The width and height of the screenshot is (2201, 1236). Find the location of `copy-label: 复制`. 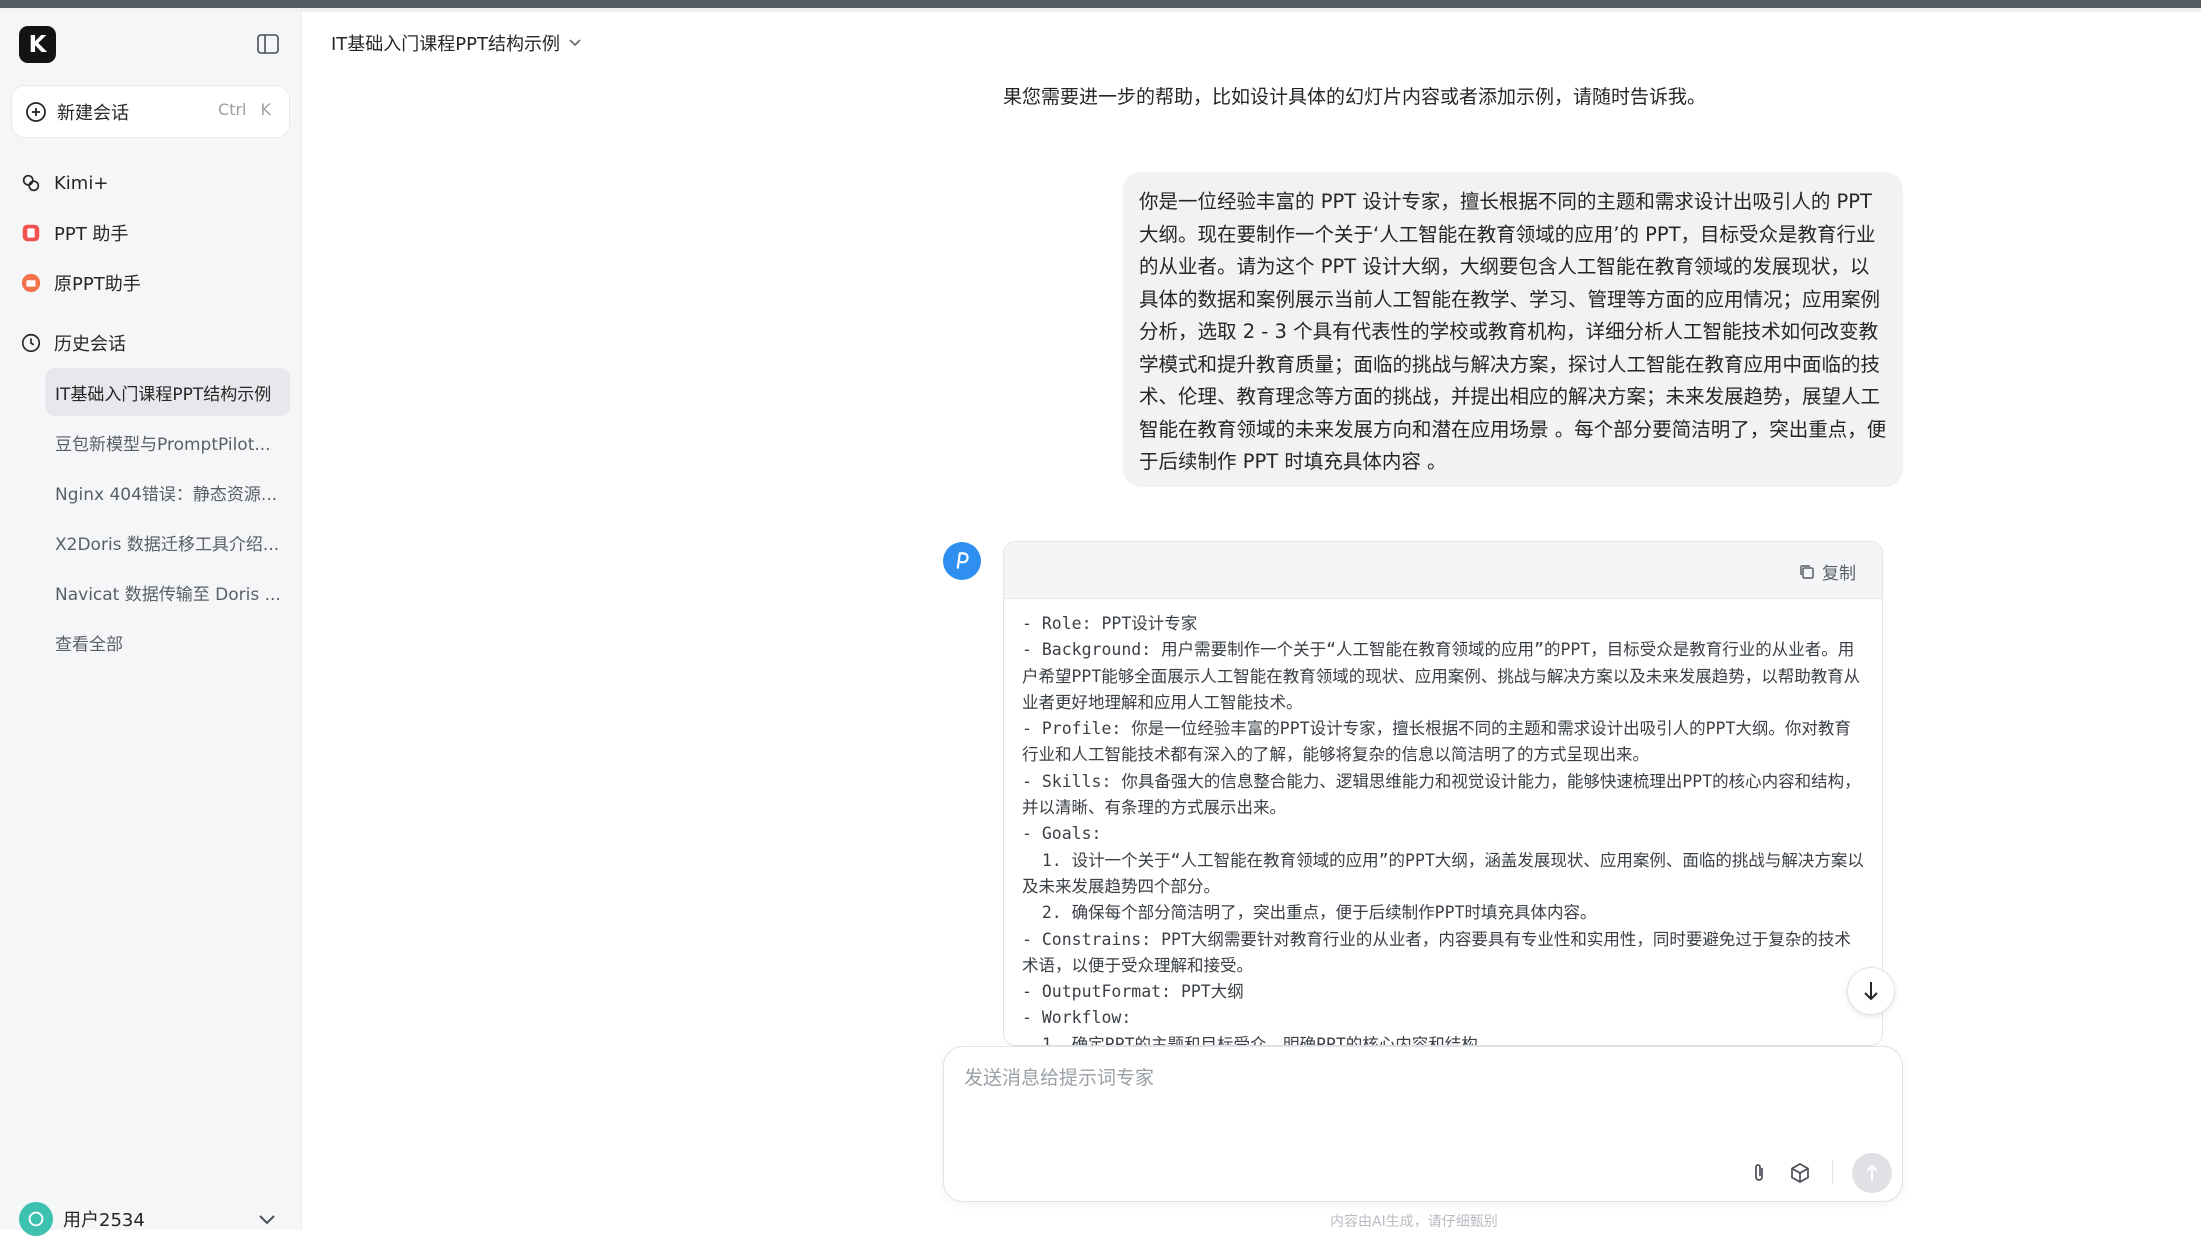

copy-label: 复制 is located at coordinates (1839, 574).